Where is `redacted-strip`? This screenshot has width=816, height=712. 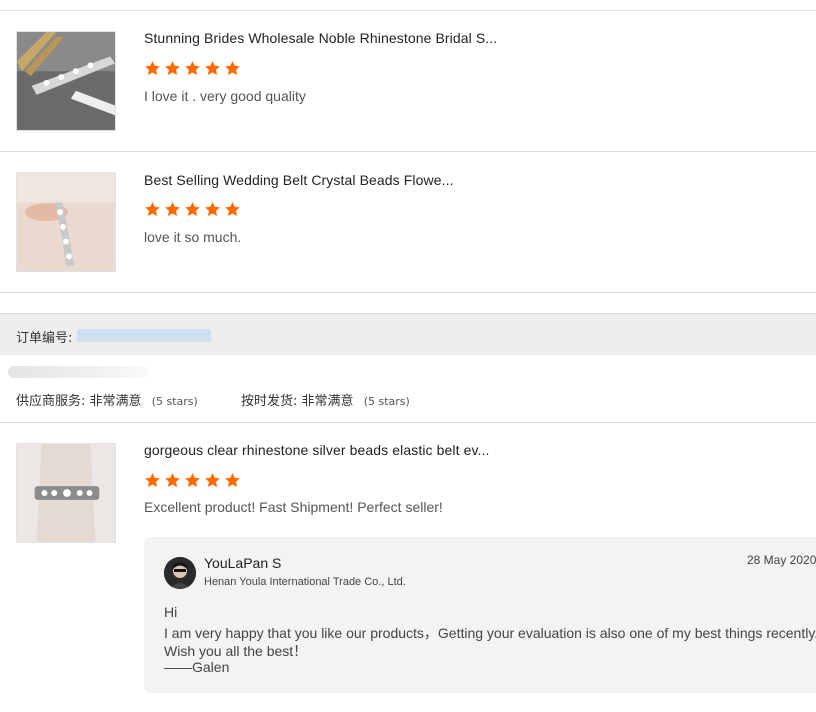
redacted-strip is located at coordinates (78, 372).